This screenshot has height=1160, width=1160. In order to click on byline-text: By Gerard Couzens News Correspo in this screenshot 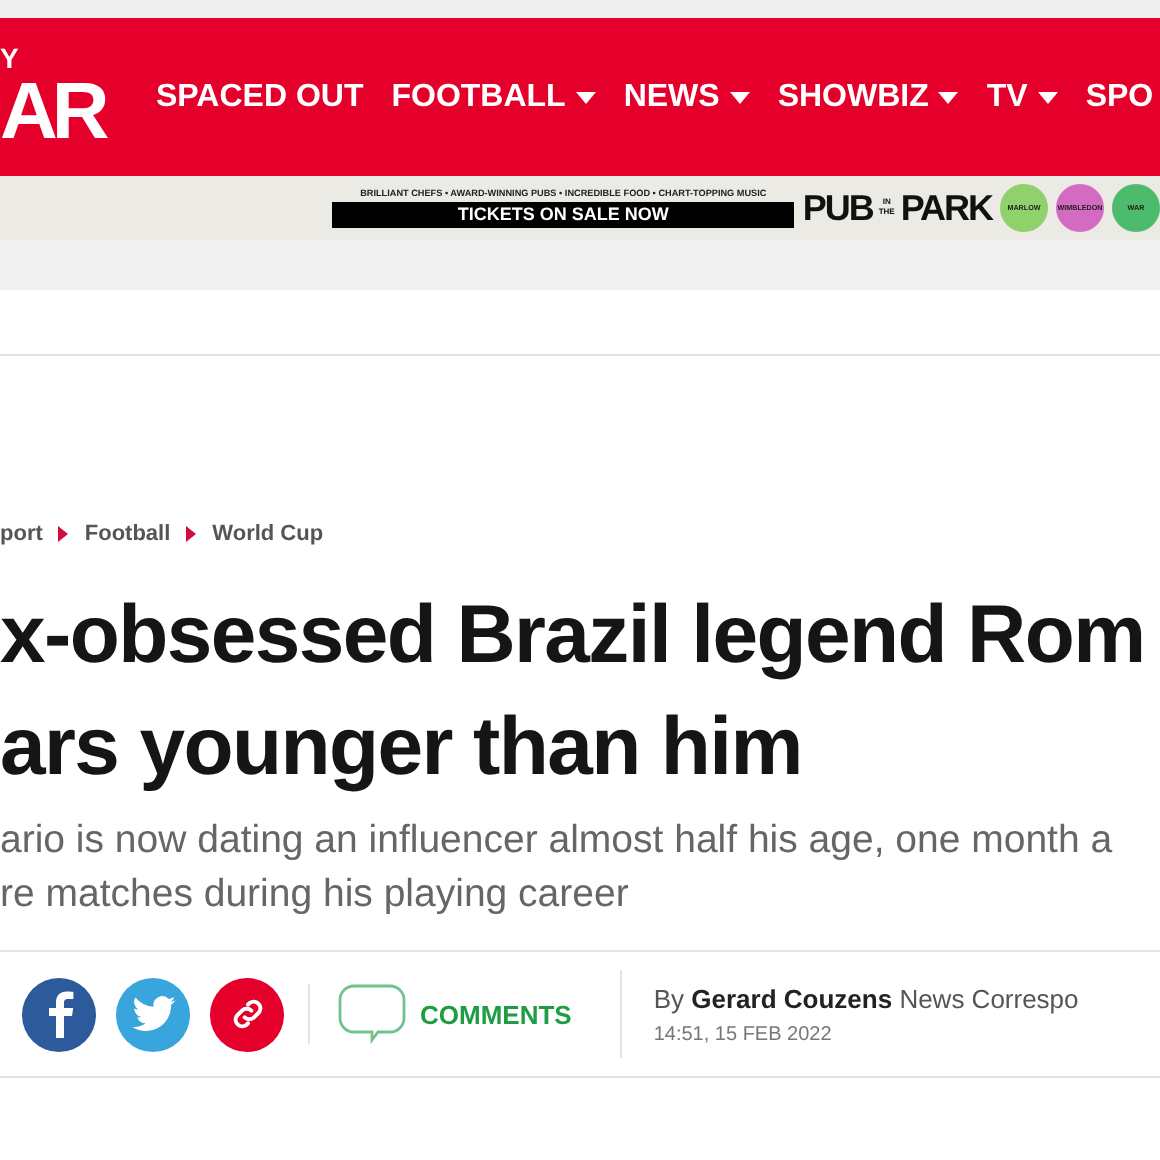, I will do `click(866, 998)`.